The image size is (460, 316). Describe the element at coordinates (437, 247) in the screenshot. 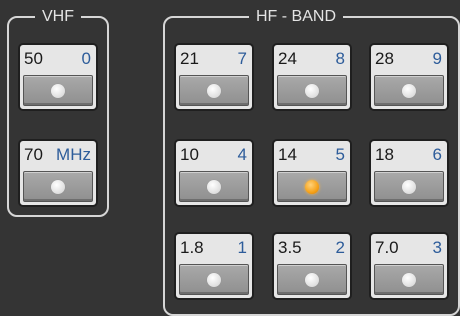

I see `band-number: 3` at that location.